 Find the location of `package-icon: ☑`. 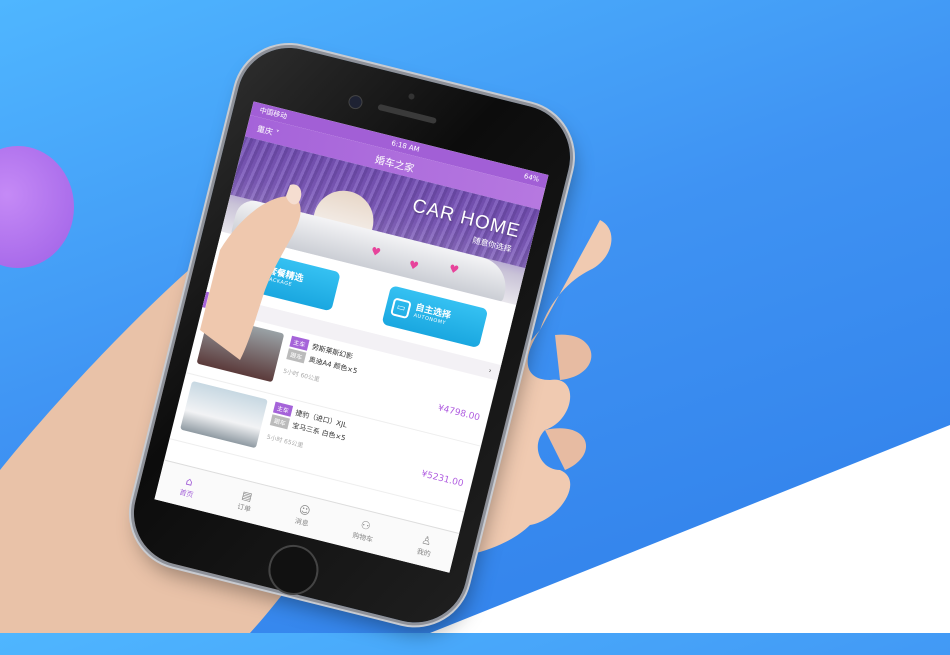

package-icon: ☑ is located at coordinates (253, 271).